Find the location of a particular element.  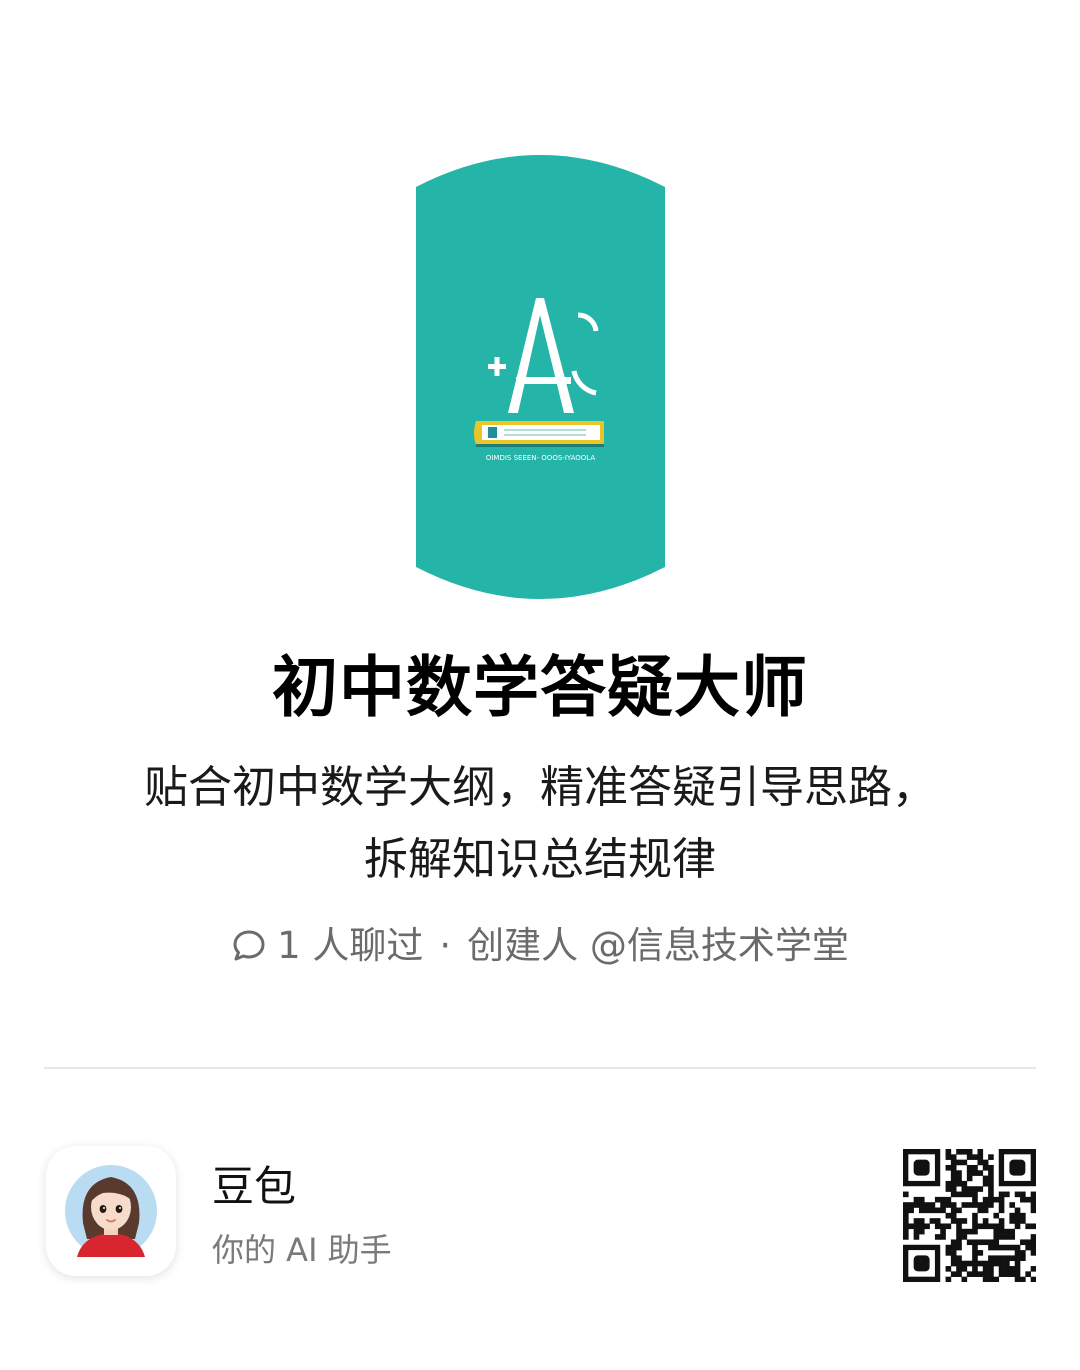

description-line-2: 拆解知识总结规律 is located at coordinates (540, 859).